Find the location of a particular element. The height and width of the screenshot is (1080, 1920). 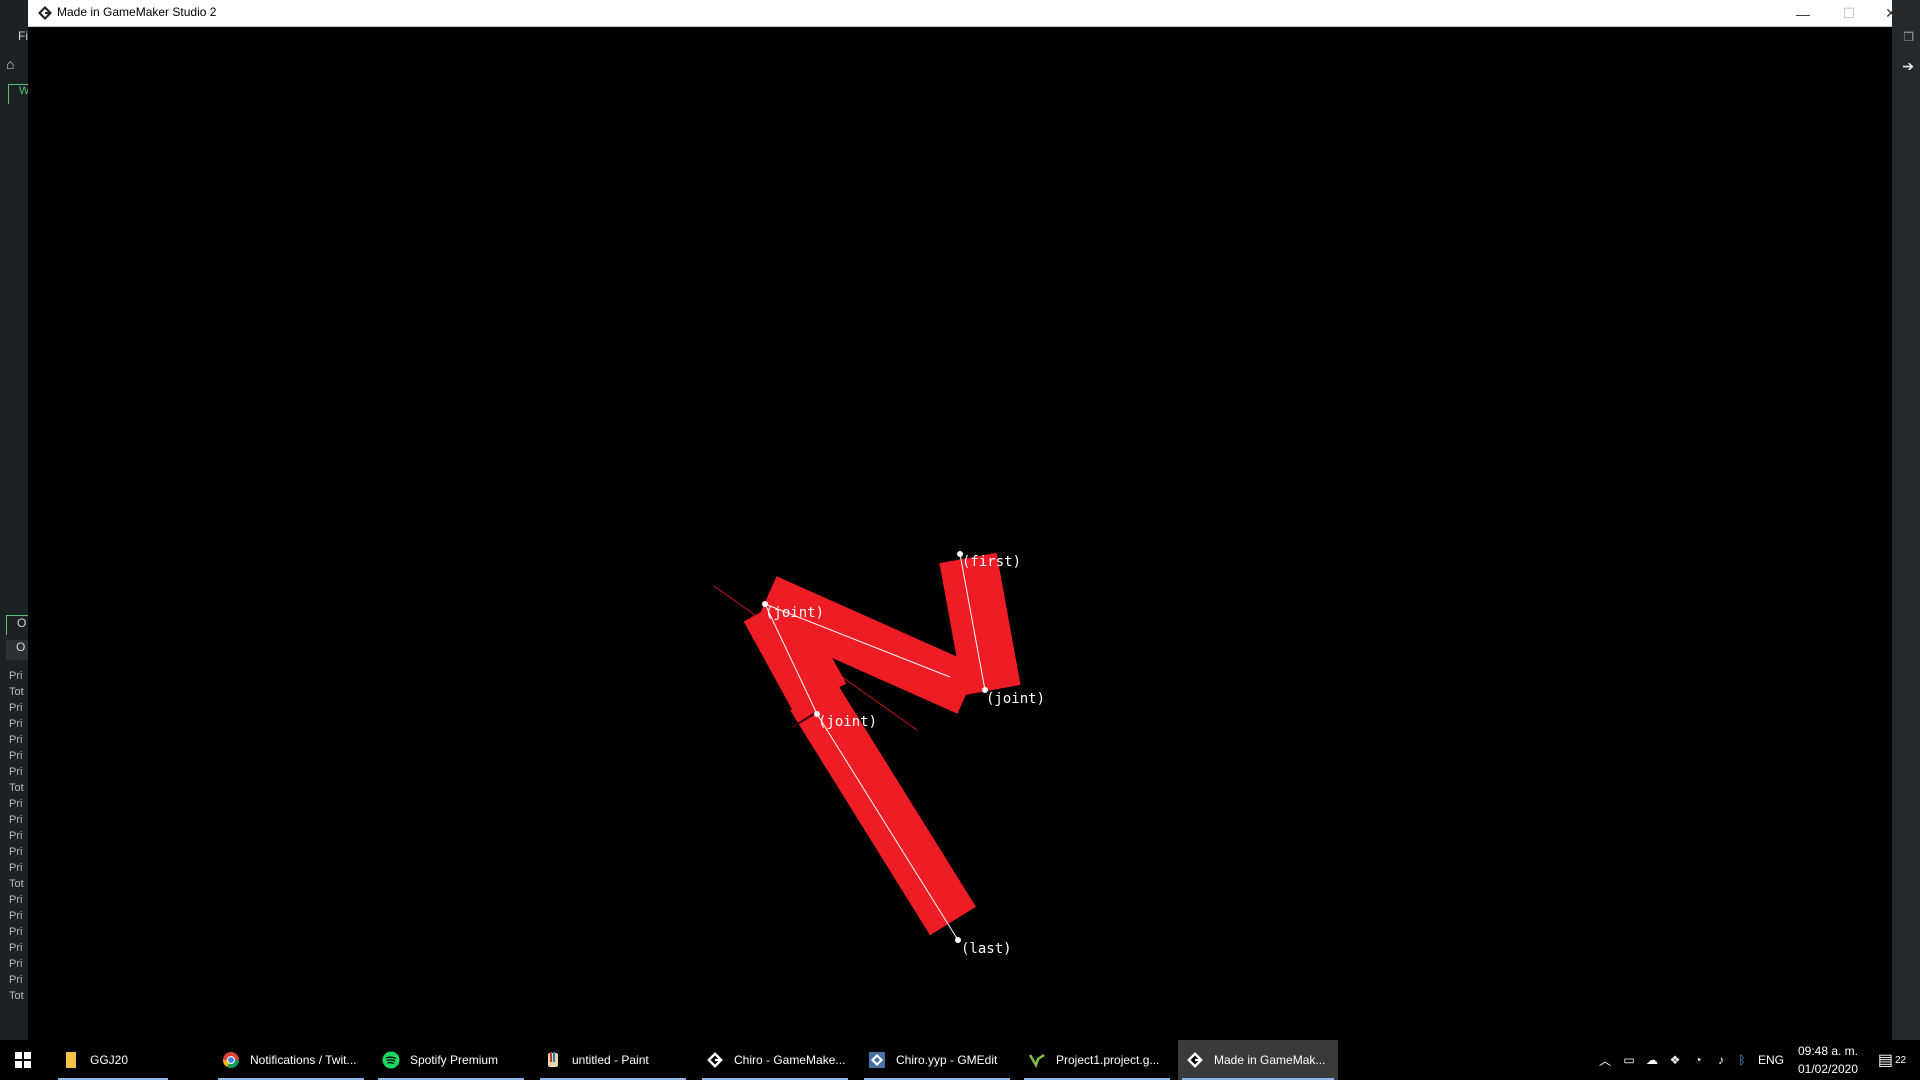

background-ide-right-edge: ❐ ➔ is located at coordinates (1906, 520).